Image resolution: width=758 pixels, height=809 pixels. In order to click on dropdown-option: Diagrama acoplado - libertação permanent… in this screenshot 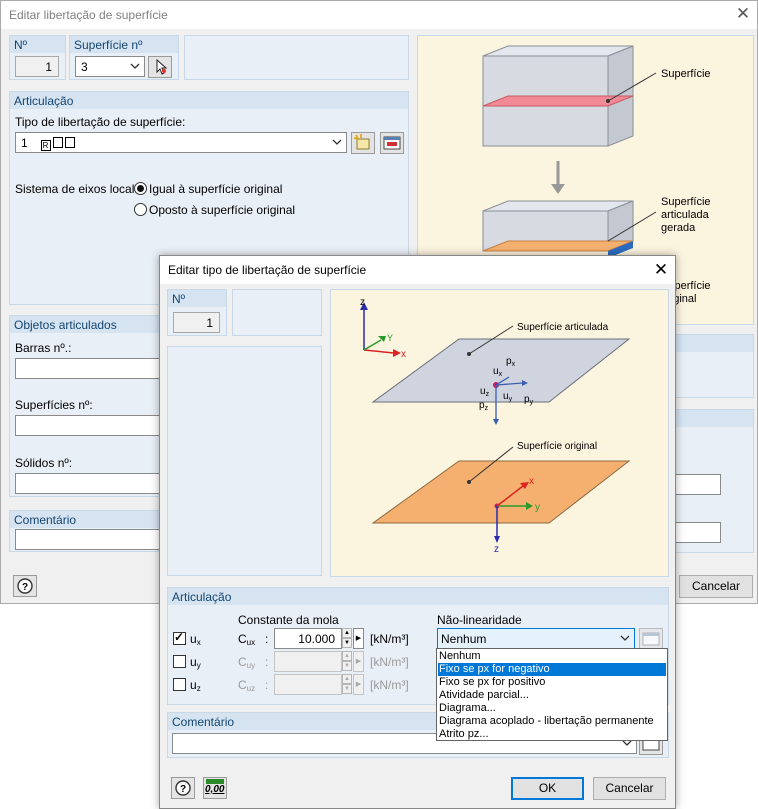, I will do `click(552, 721)`.